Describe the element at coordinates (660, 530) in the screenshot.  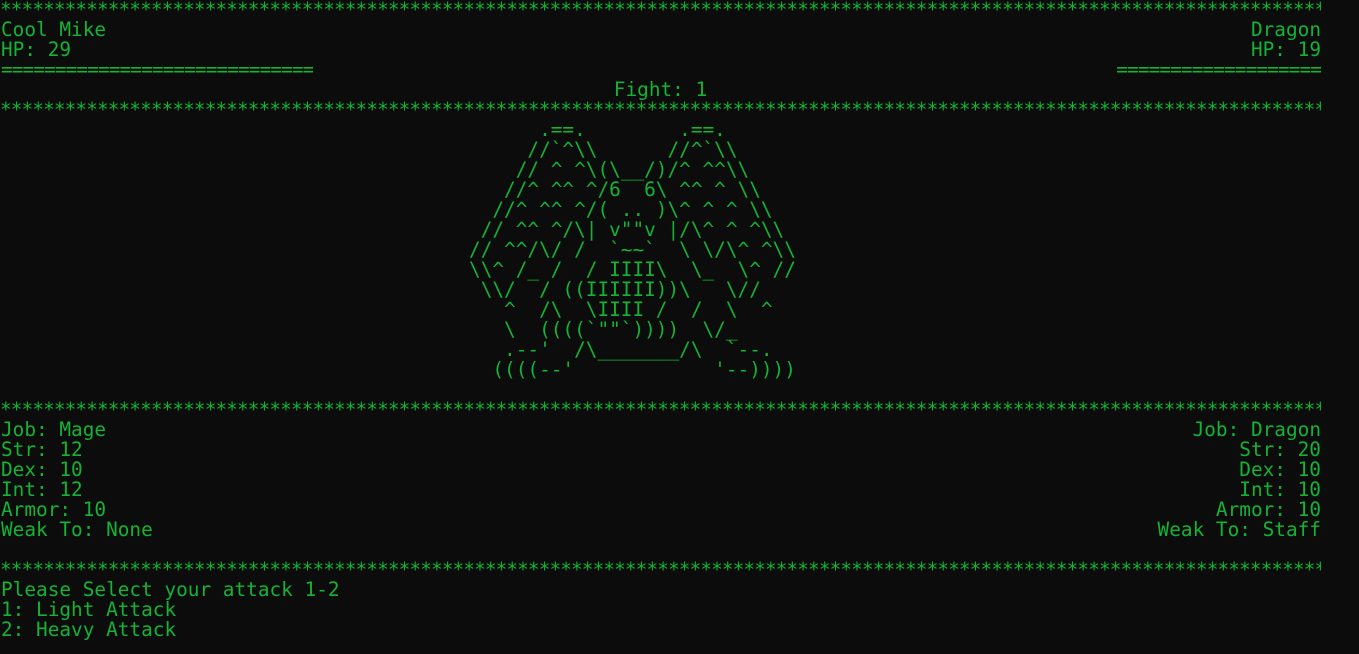
I see `weakness-row: Weak To: None Weak To: Staff` at that location.